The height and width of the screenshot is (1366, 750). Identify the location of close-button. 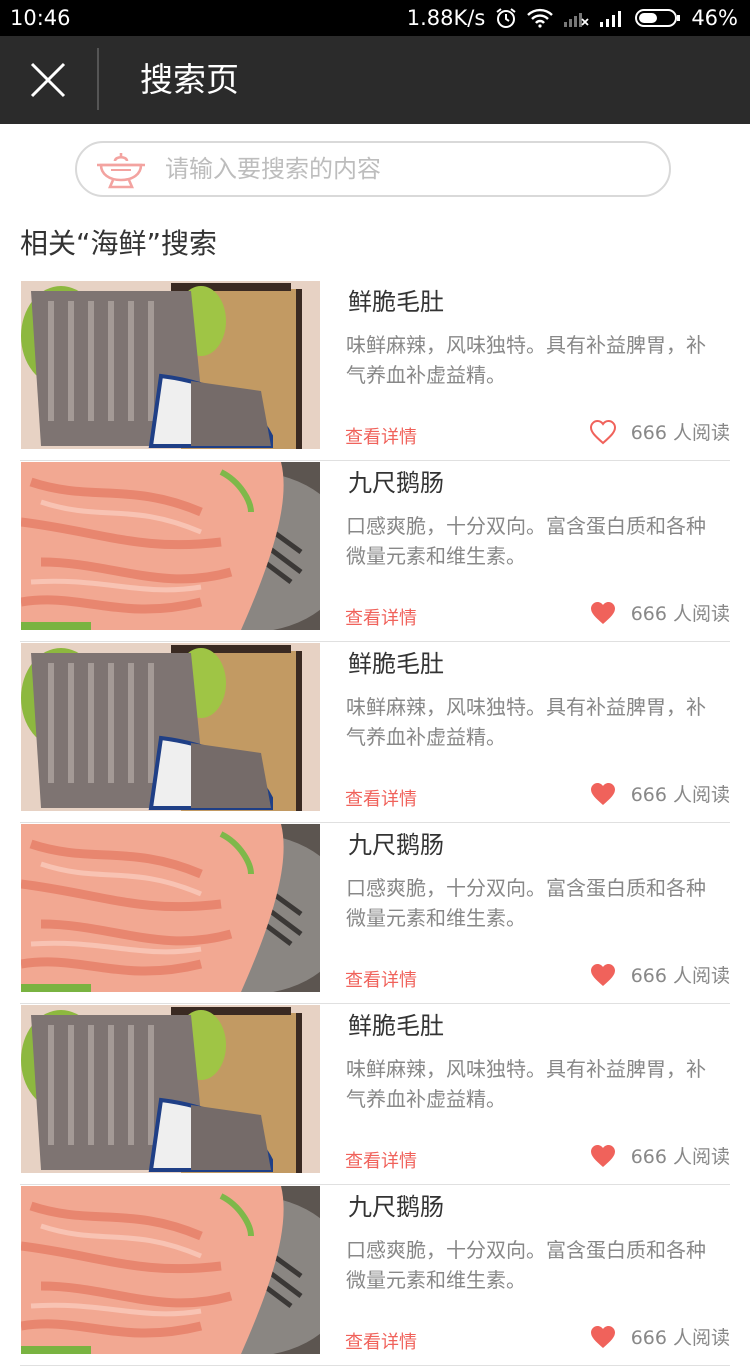
(48, 80).